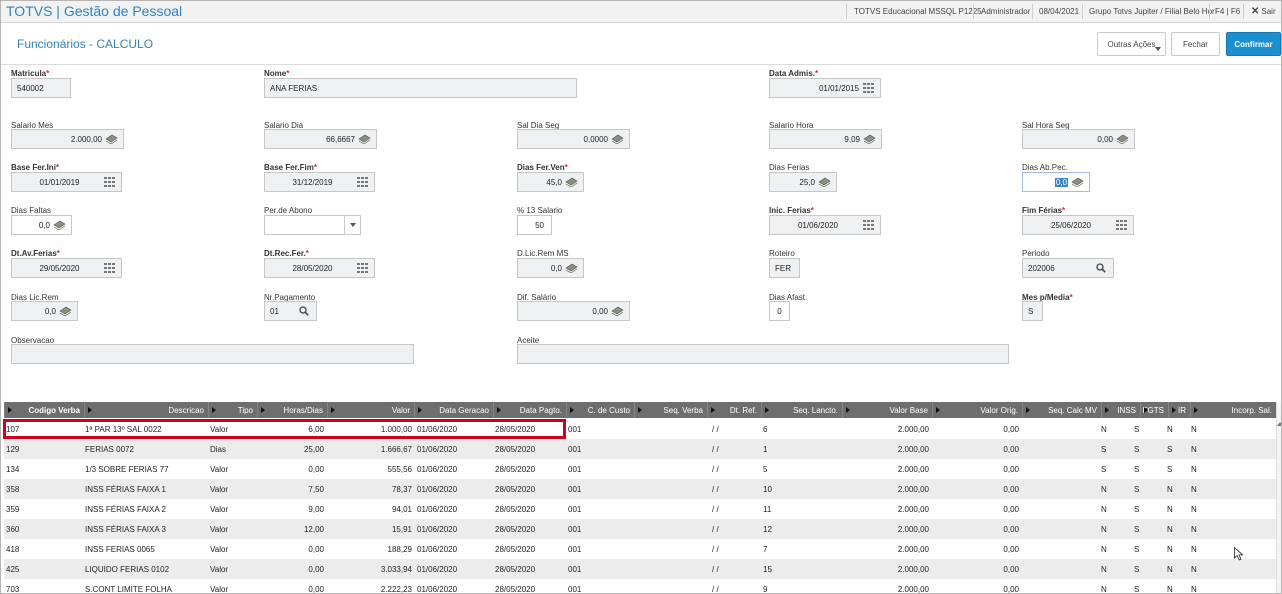 The image size is (1282, 594). I want to click on pct-13-salario-field: 50, so click(534, 225).